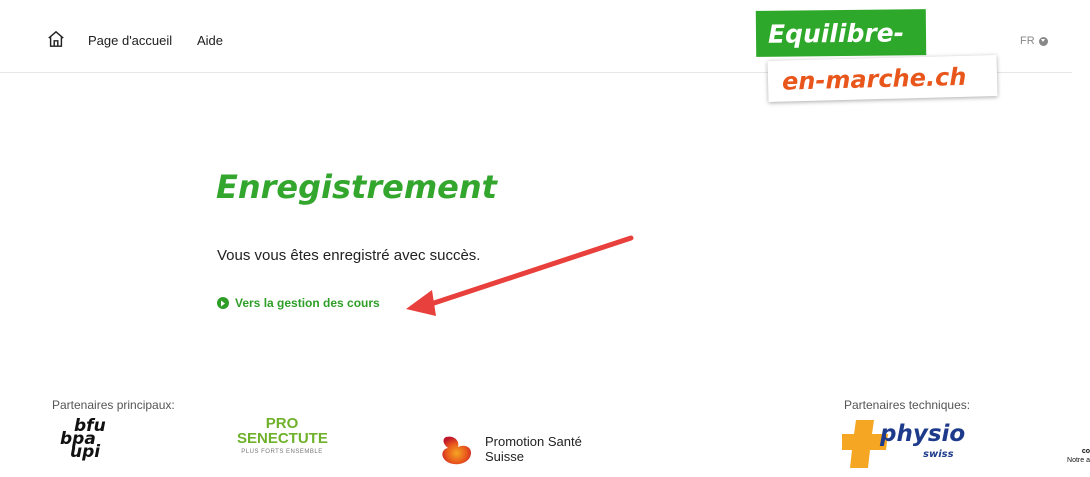  What do you see at coordinates (356, 187) in the screenshot?
I see `page-title: Enregistrement` at bounding box center [356, 187].